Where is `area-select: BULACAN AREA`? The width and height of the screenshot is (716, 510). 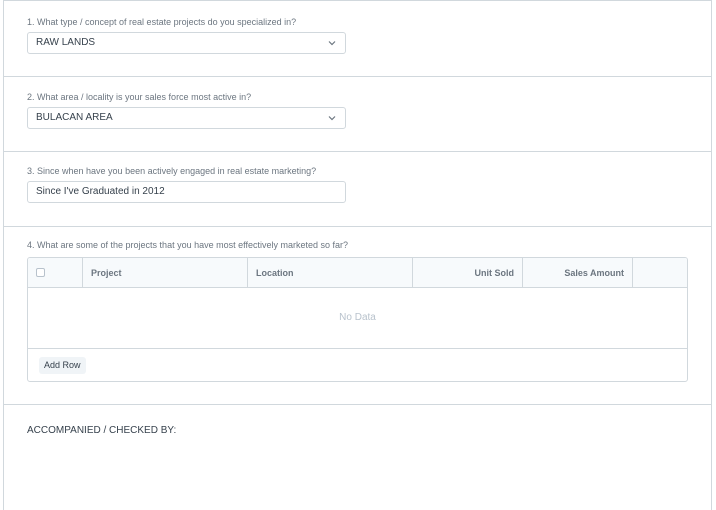 area-select: BULACAN AREA is located at coordinates (186, 118).